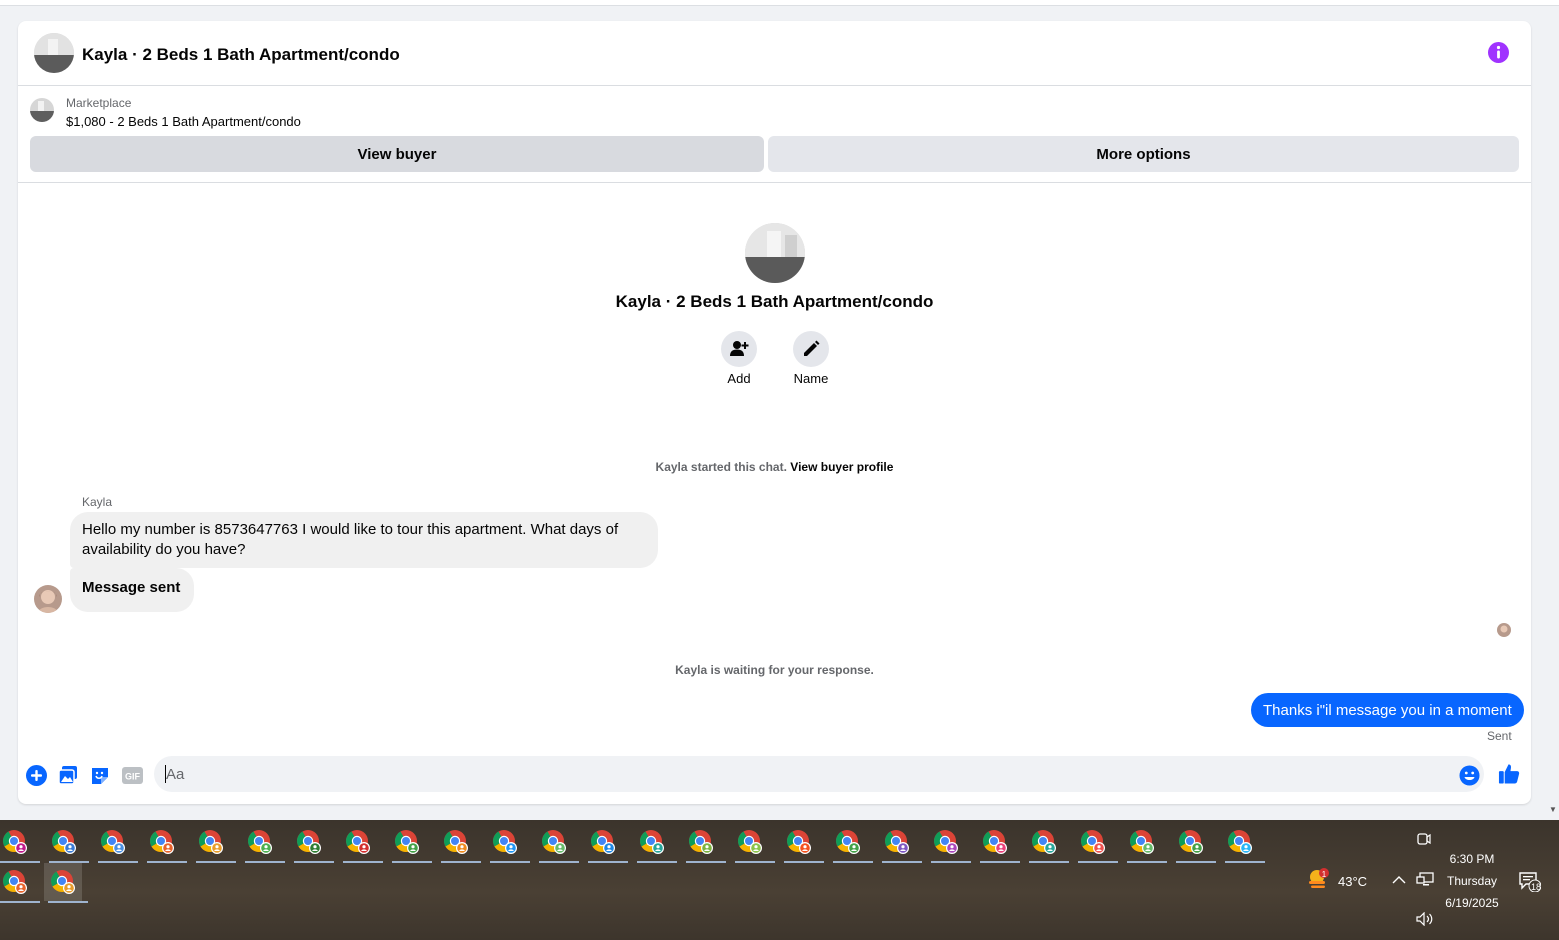 This screenshot has height=940, width=1559. I want to click on add-person-icon, so click(739, 348).